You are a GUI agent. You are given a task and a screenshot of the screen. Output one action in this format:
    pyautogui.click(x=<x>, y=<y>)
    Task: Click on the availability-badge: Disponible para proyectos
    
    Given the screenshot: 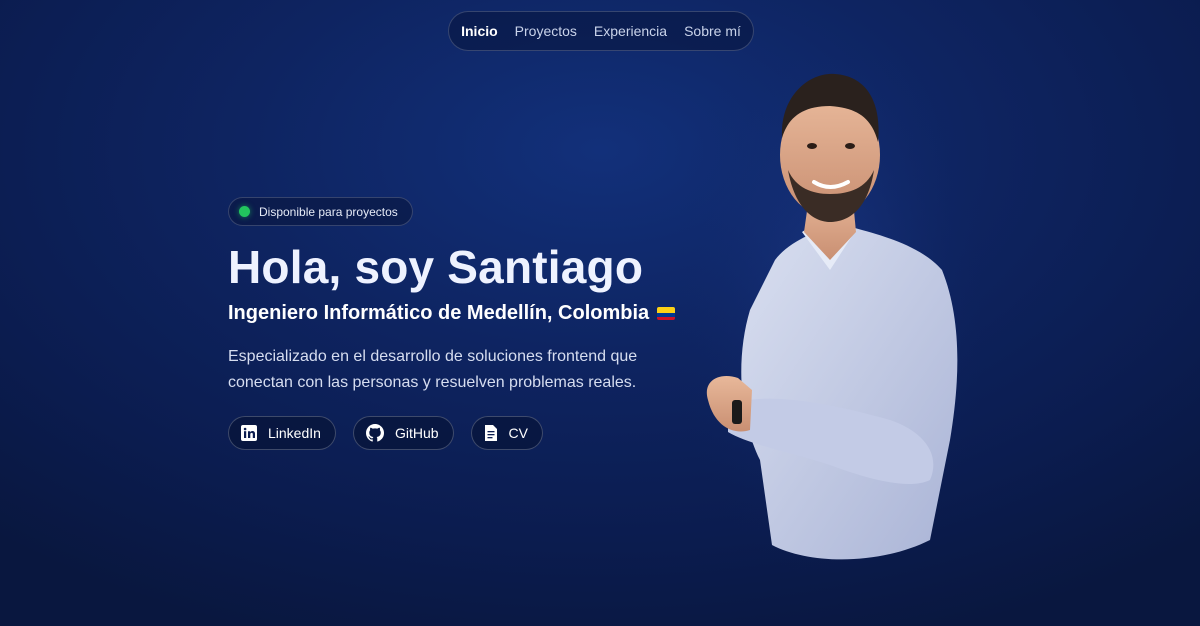 What is the action you would take?
    pyautogui.click(x=320, y=211)
    